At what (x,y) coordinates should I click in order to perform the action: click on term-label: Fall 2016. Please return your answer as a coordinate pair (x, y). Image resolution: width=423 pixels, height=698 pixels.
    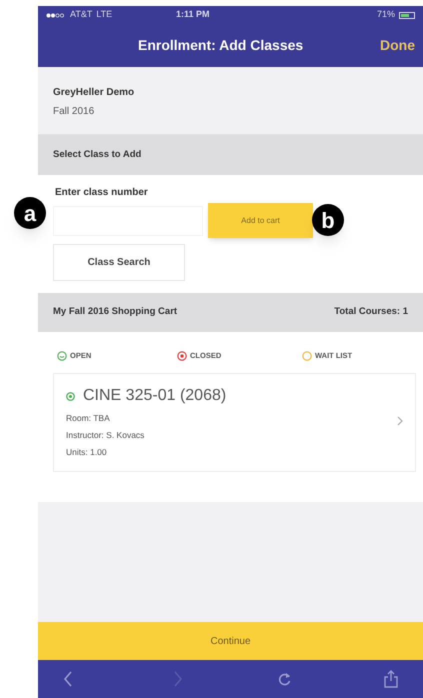
    Looking at the image, I should click on (74, 112).